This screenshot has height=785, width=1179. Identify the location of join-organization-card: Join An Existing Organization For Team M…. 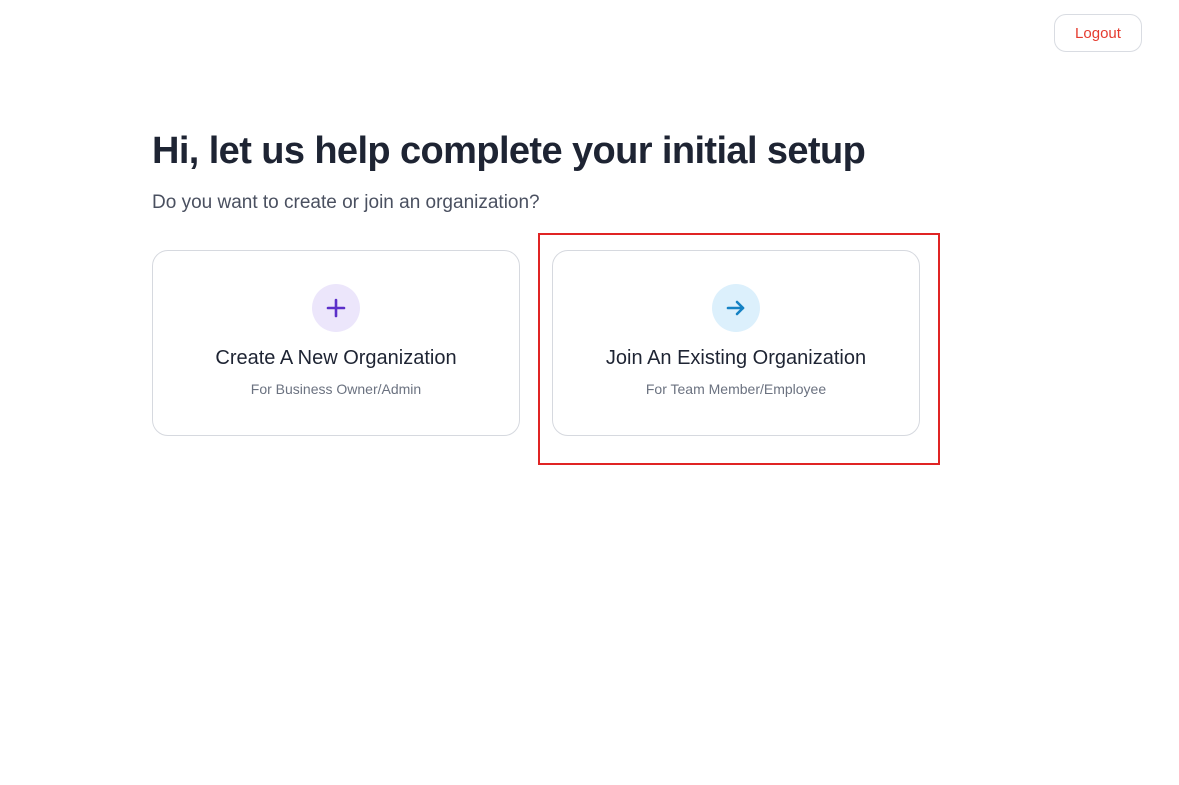
(736, 343).